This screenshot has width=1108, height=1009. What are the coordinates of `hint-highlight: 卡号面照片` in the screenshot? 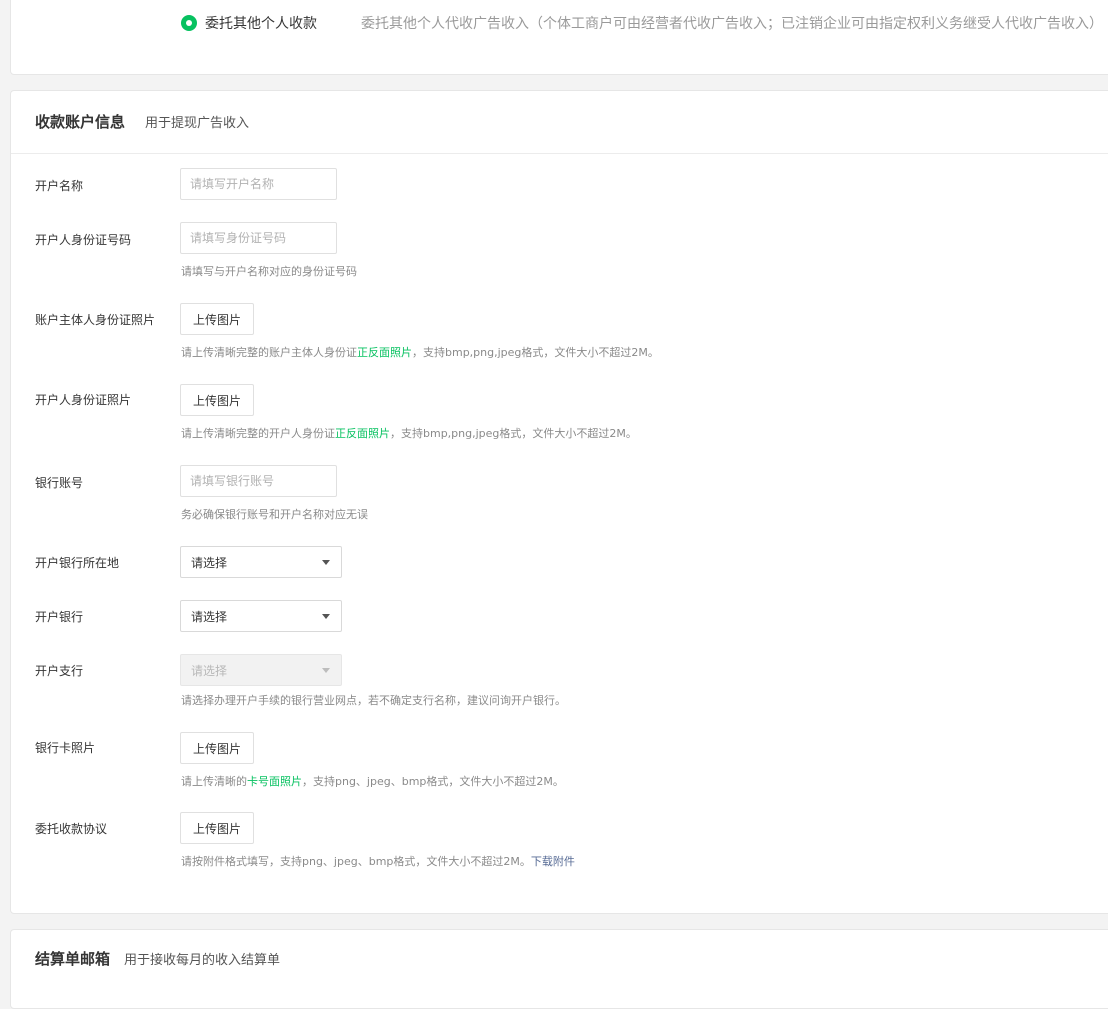 It's located at (274, 781).